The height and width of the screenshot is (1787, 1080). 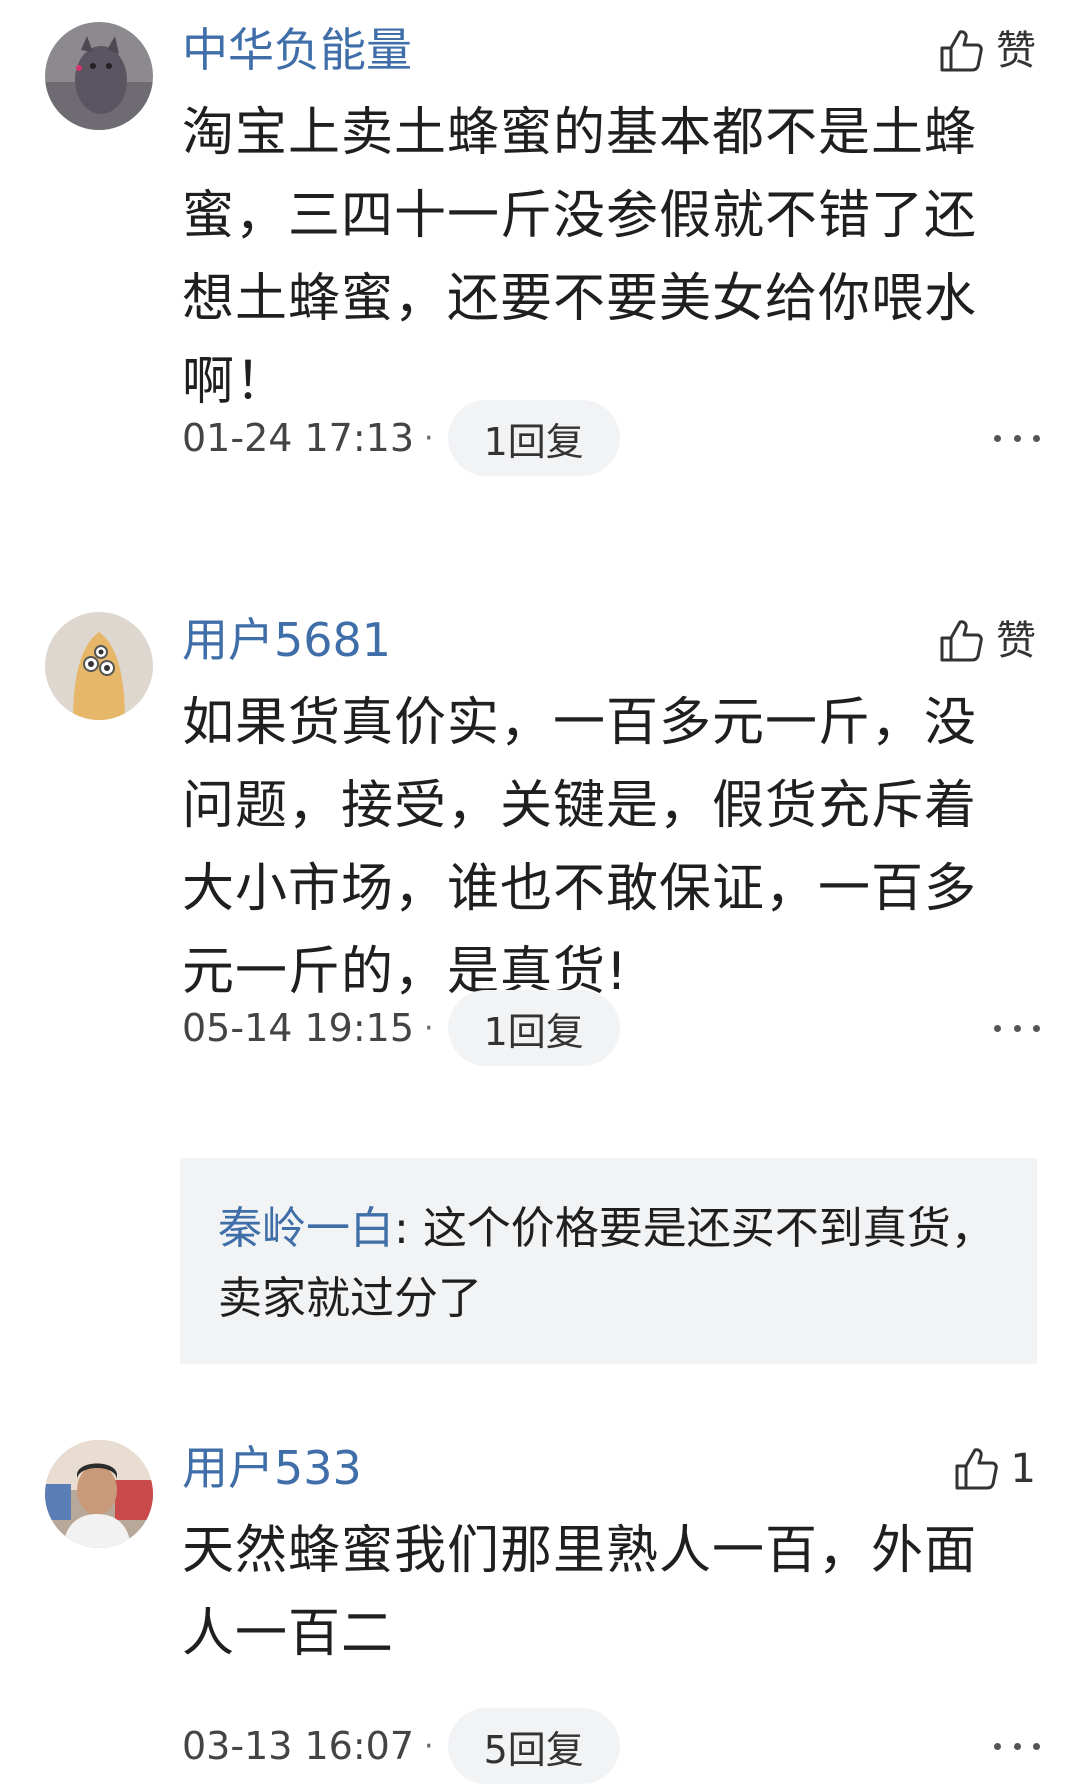 I want to click on comment-text: 天然蜂蜜我们那里熟人一百，外面人一百二, so click(x=580, y=1592).